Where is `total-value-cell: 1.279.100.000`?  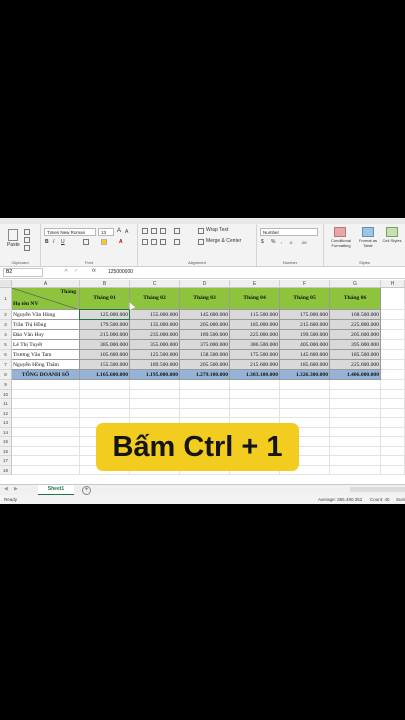
total-value-cell: 1.279.100.000 is located at coordinates (205, 375).